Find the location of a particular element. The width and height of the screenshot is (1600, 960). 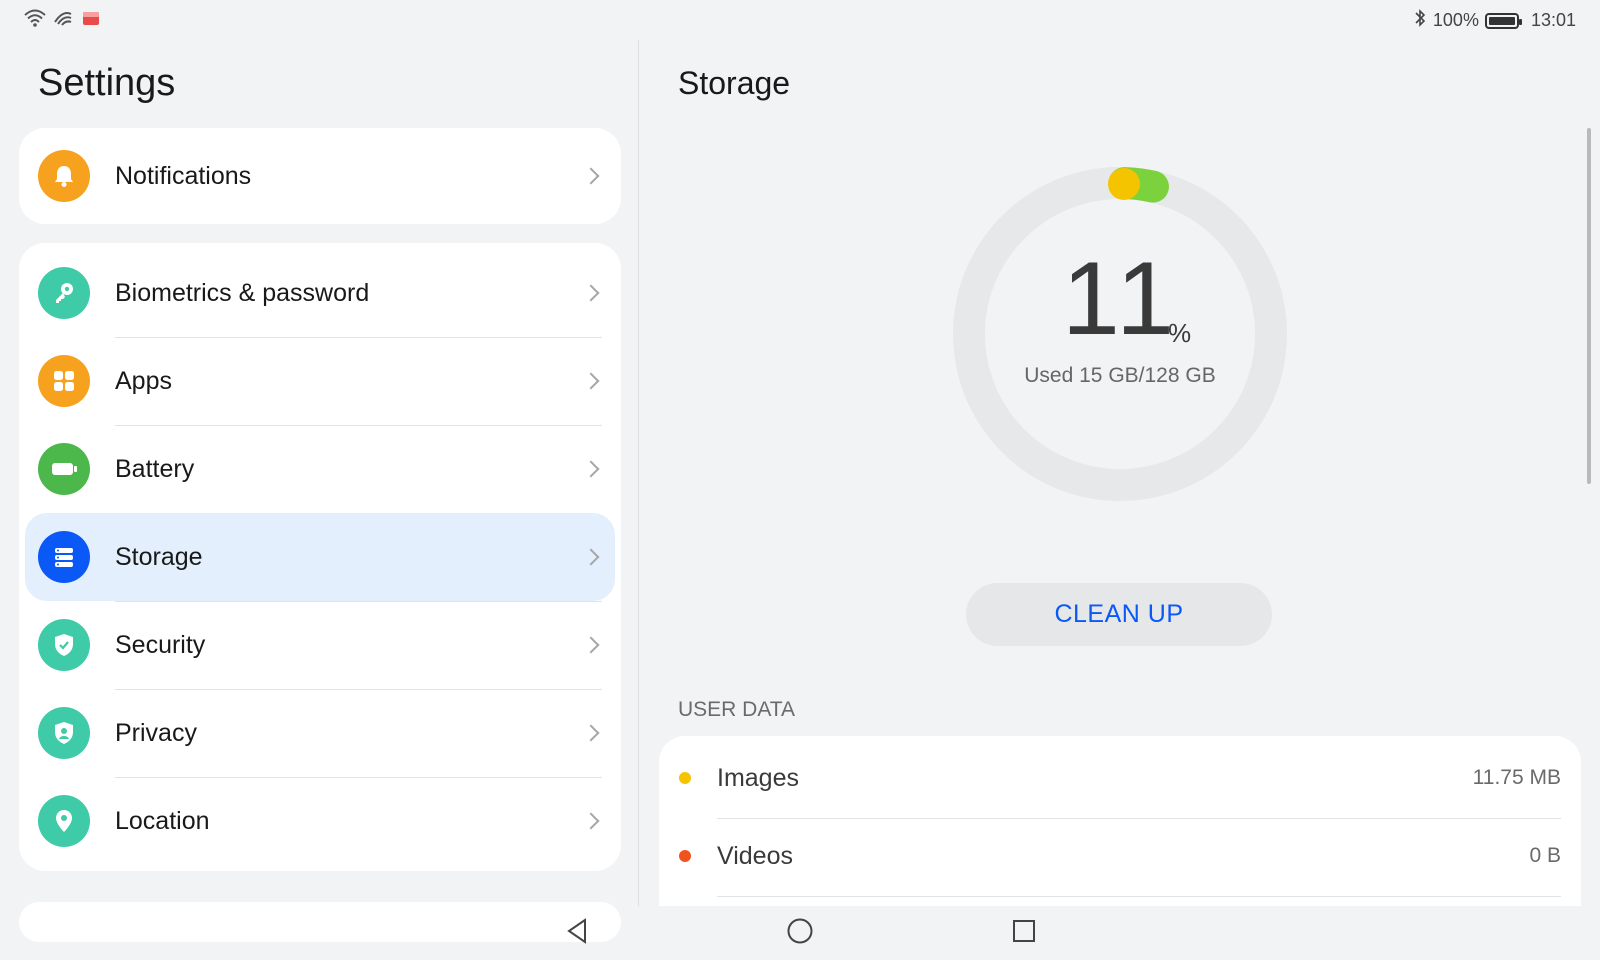

user-data-card: Images 11.75 MB Videos 0 B is located at coordinates (1120, 821).